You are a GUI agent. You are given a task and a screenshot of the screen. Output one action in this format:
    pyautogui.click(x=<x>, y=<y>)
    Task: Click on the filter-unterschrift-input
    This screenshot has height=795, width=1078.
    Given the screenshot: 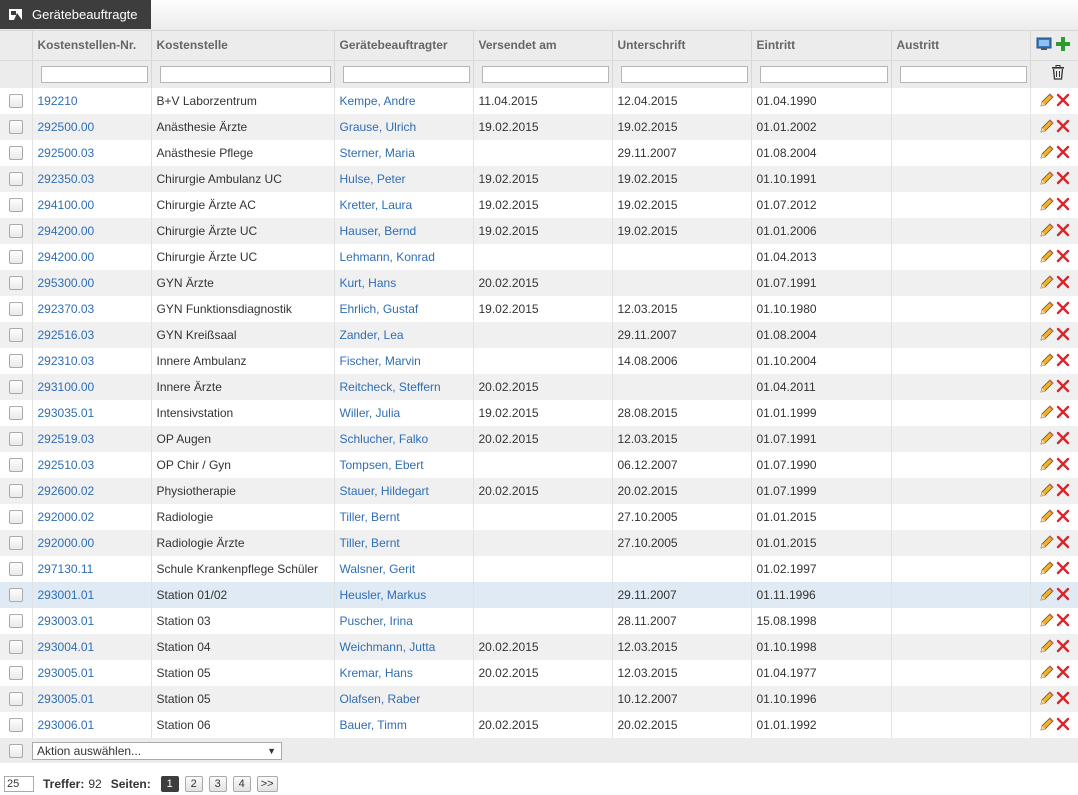 What is the action you would take?
    pyautogui.click(x=684, y=74)
    